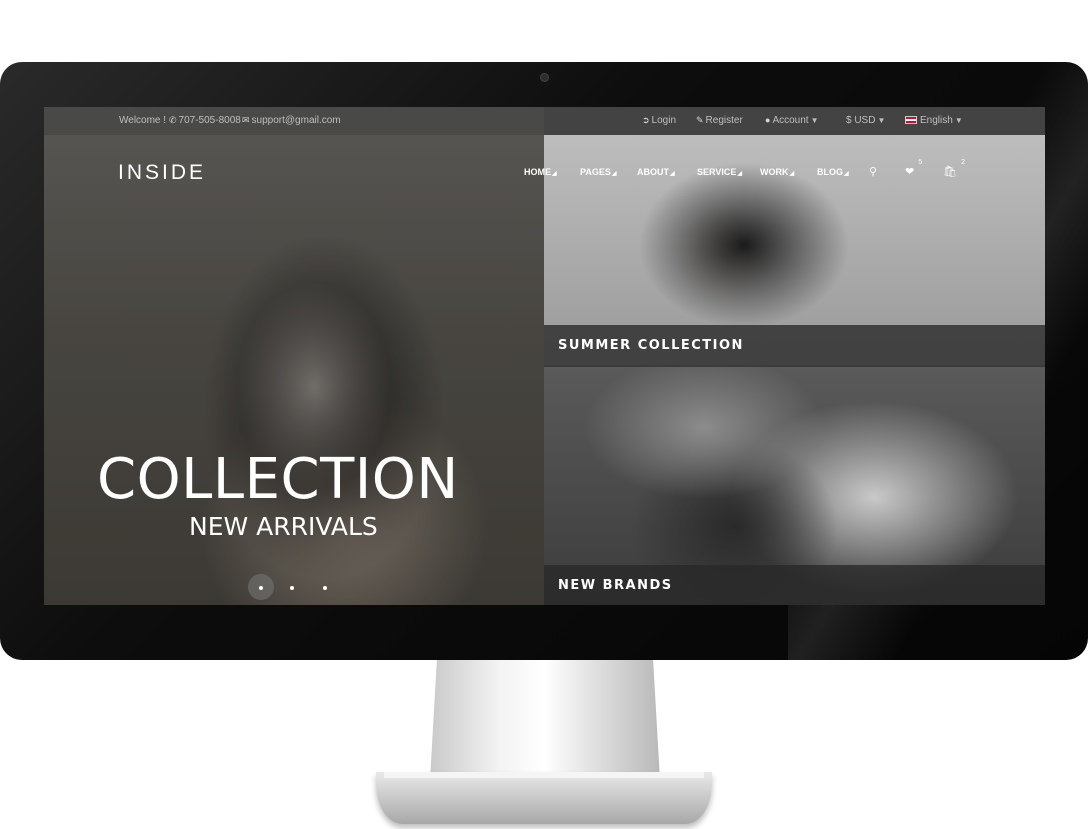  I want to click on login-link: ➲ Login, so click(659, 120).